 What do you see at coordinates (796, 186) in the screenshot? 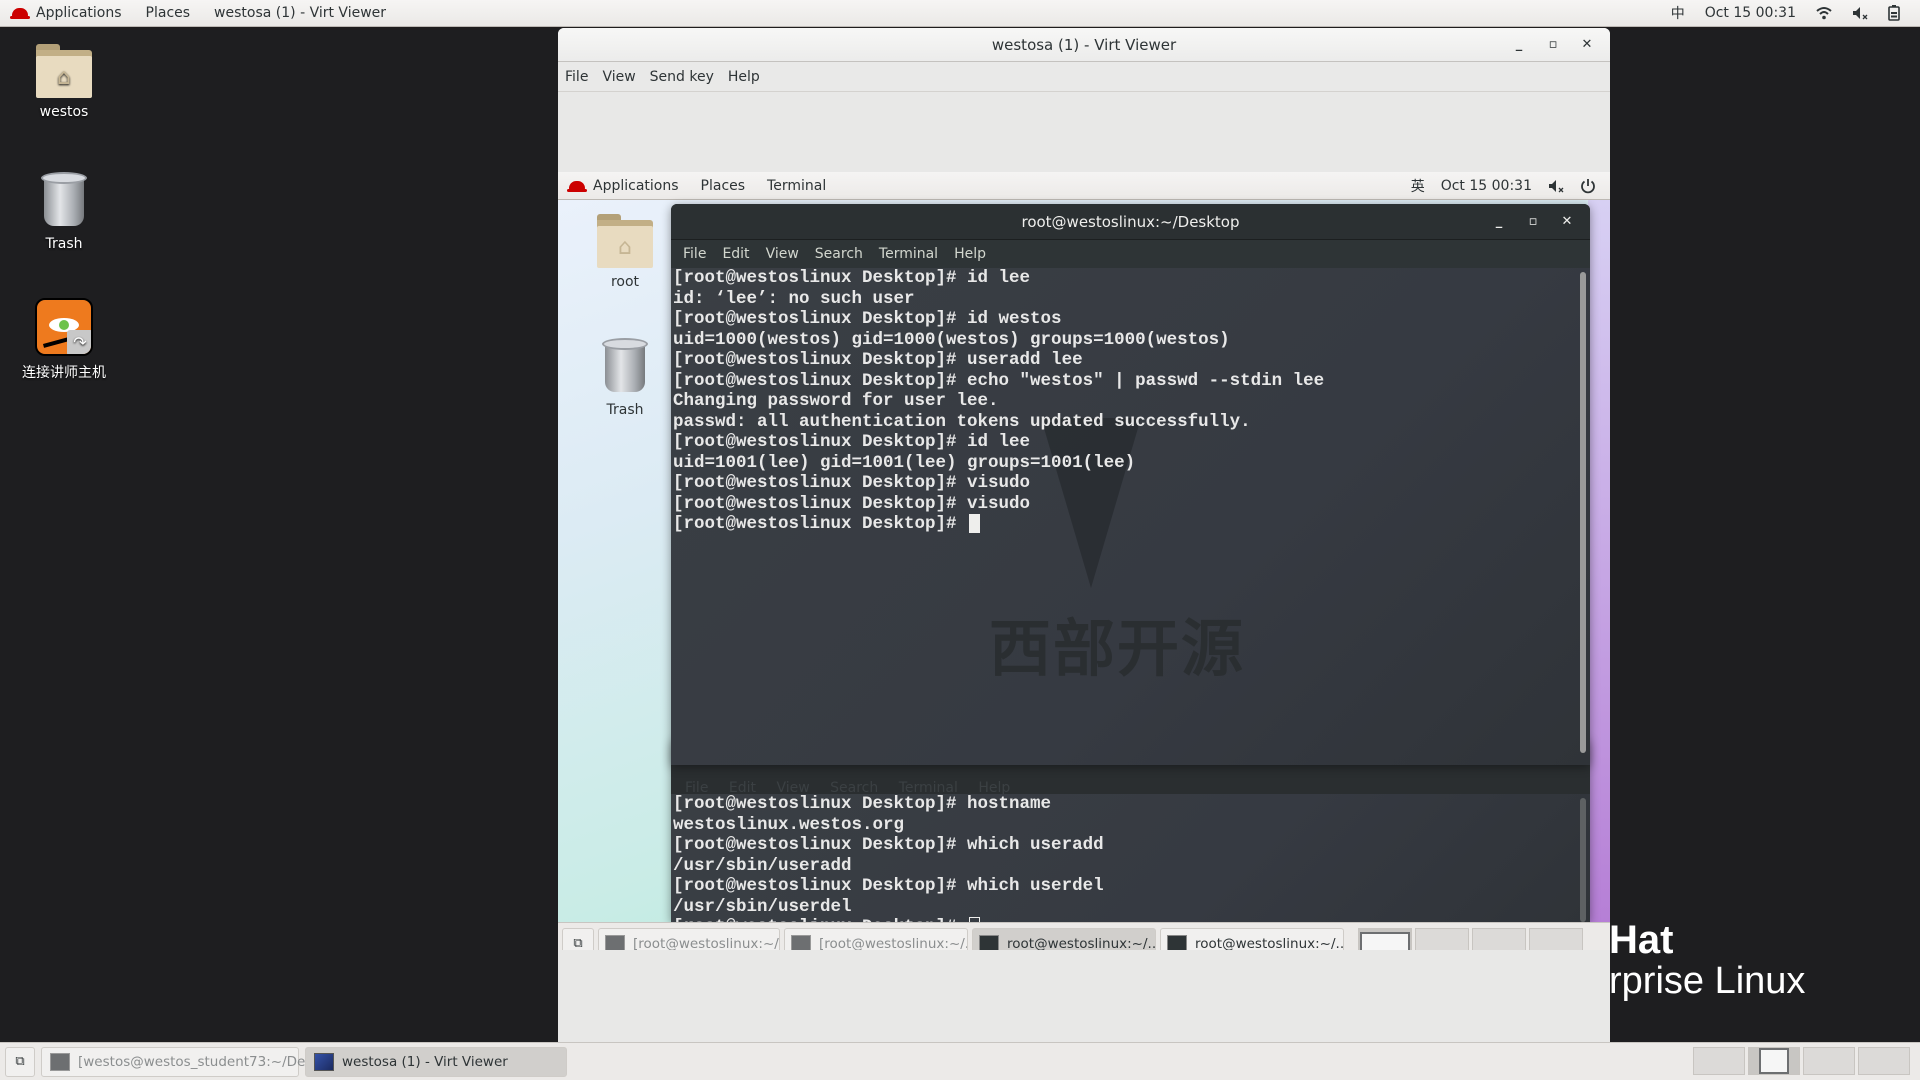
I see `guest-terminal-menu: Terminal` at bounding box center [796, 186].